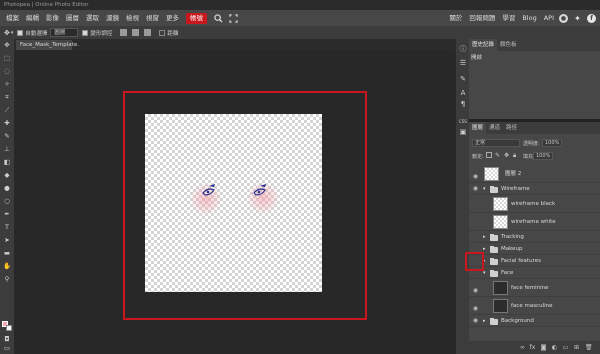 The image size is (600, 354). What do you see at coordinates (455, 18) in the screenshot?
I see `menu-about: 關於` at bounding box center [455, 18].